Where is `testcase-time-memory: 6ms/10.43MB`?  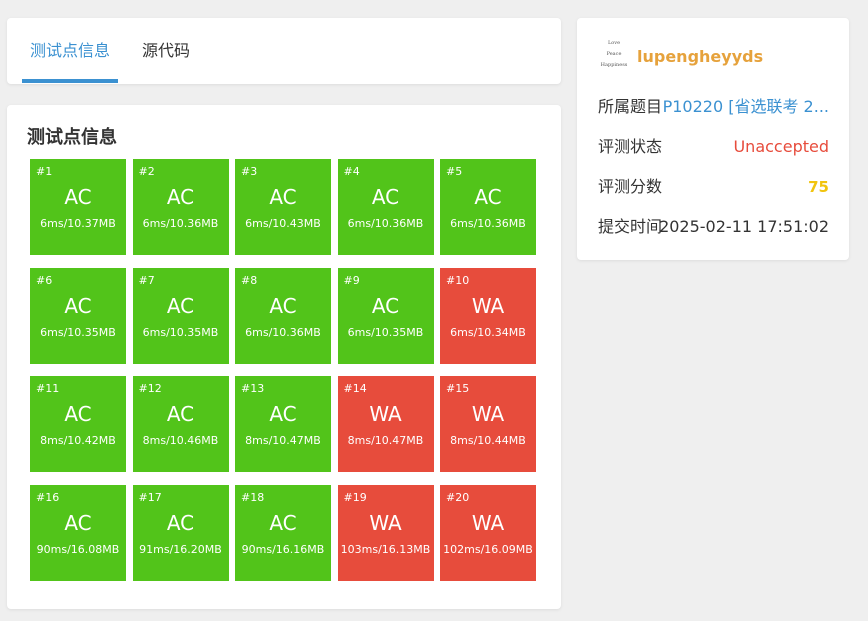
testcase-time-memory: 6ms/10.43MB is located at coordinates (283, 223).